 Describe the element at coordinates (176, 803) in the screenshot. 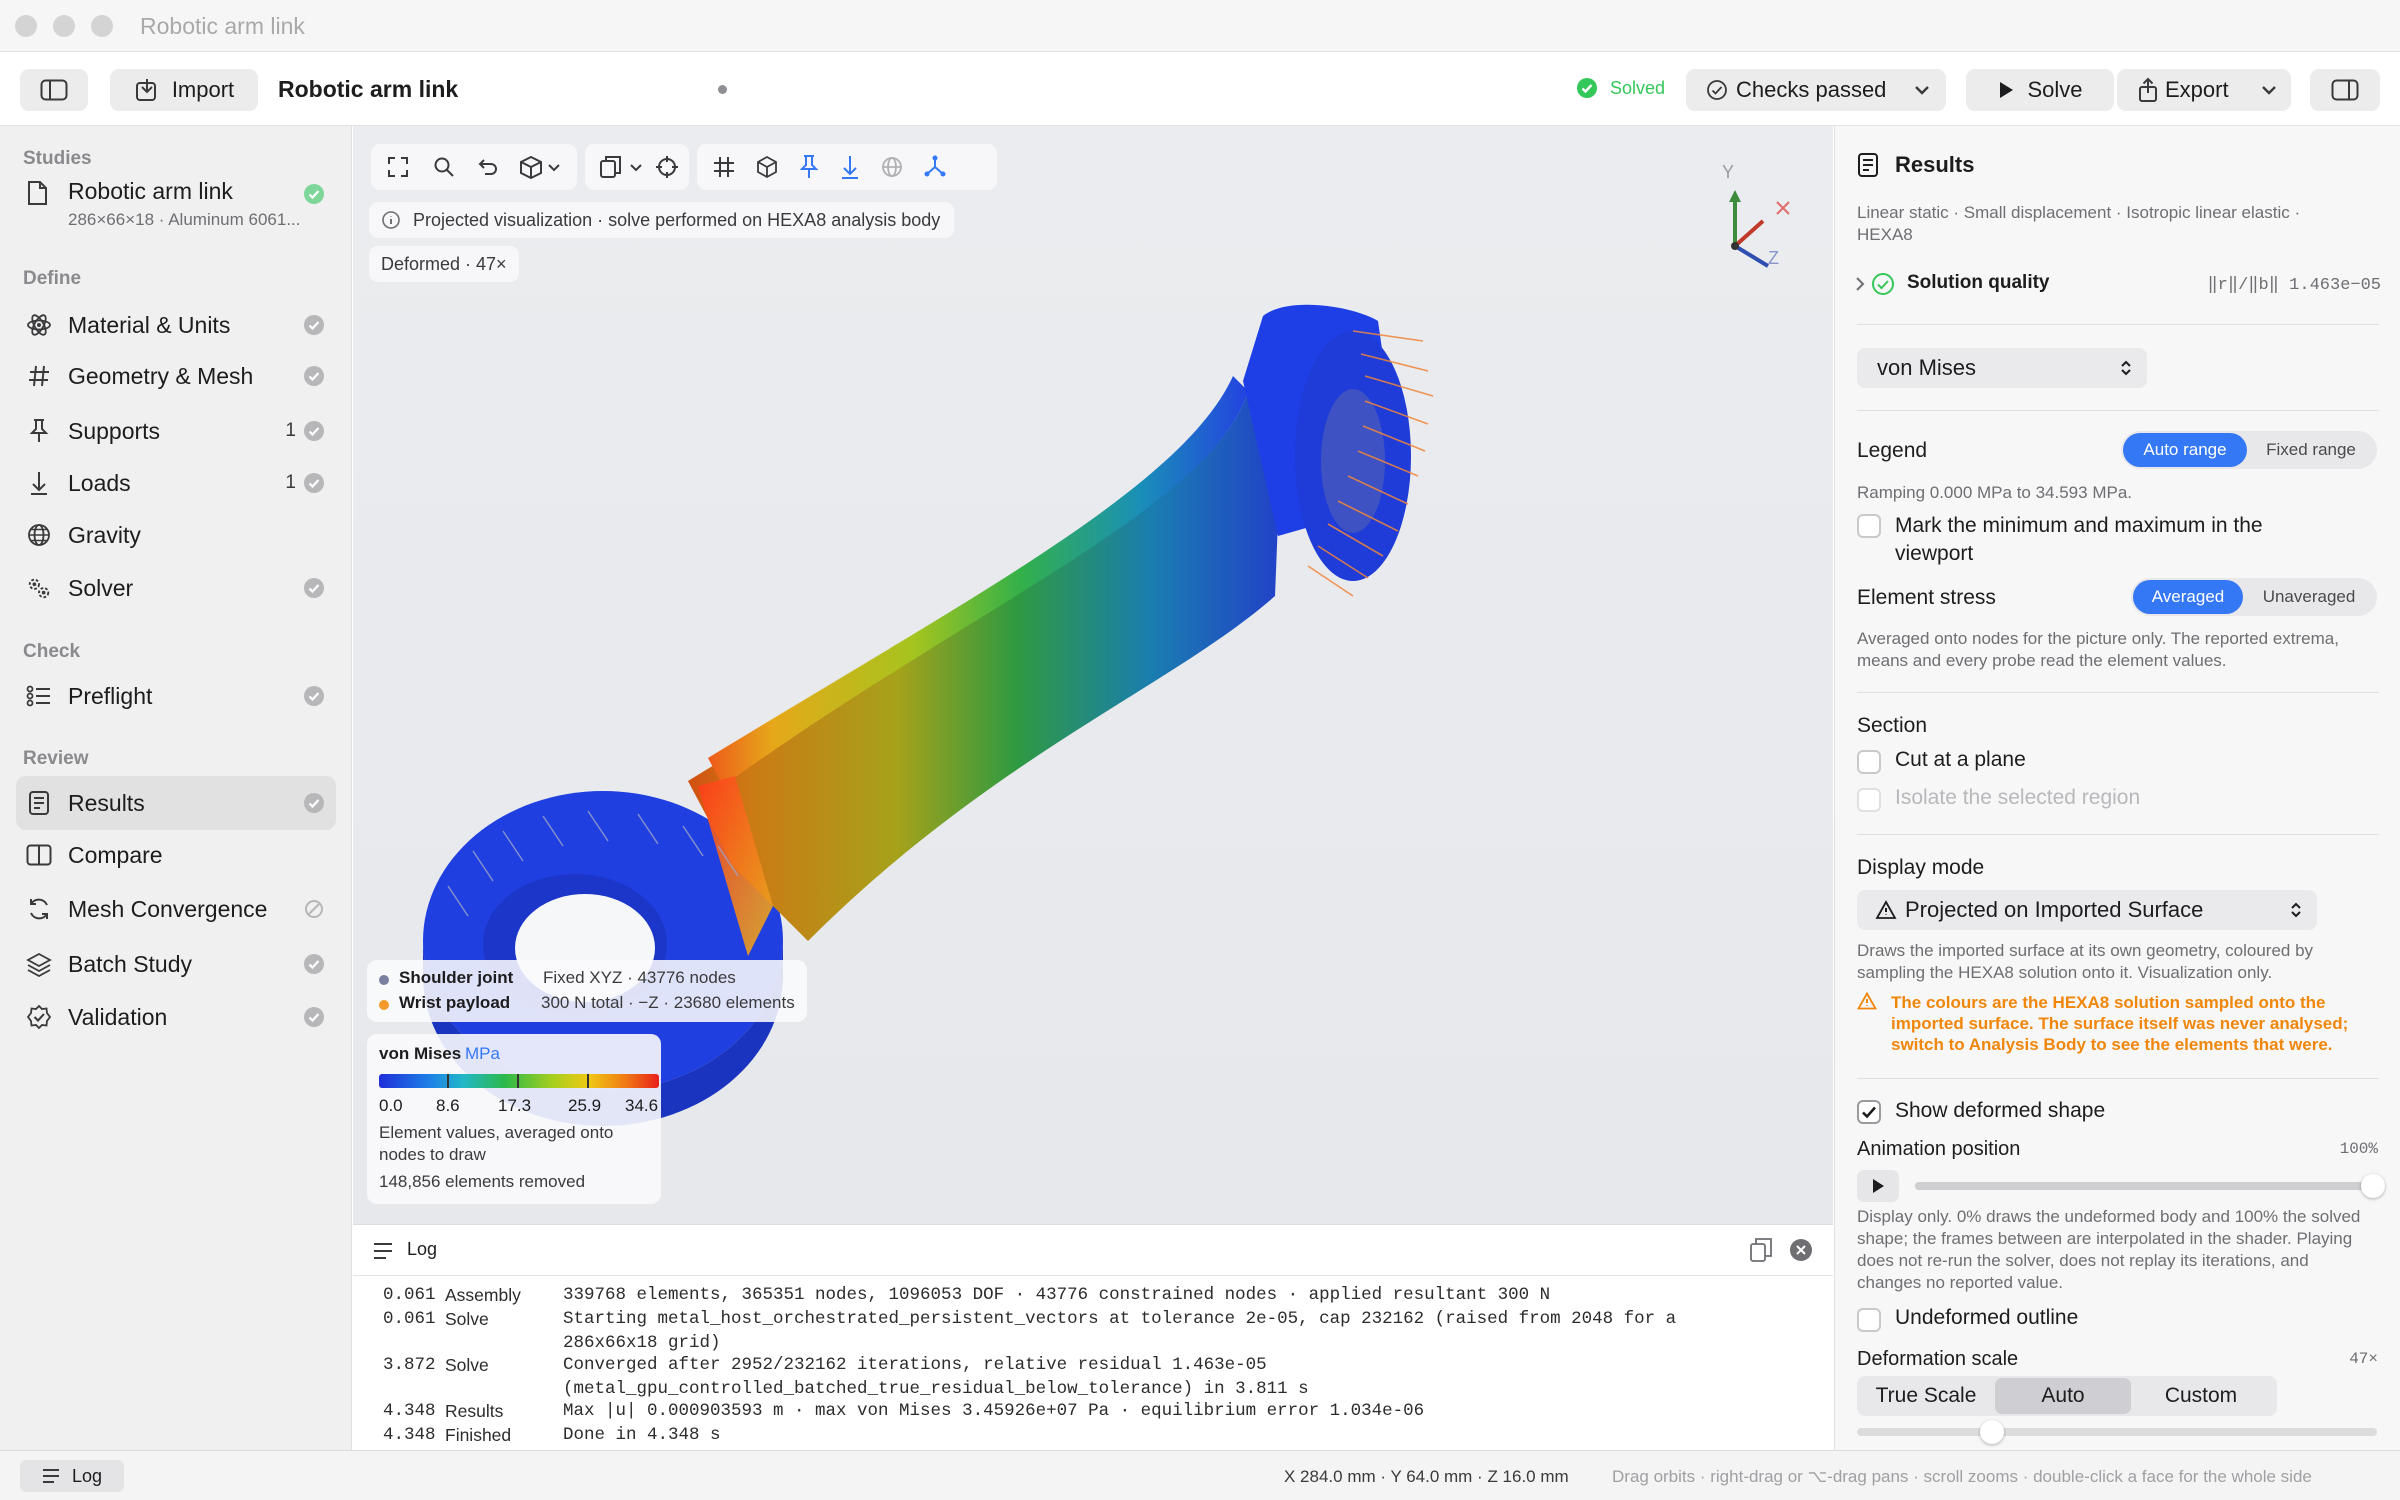

I see `sidebar-item-review-0: Results` at that location.